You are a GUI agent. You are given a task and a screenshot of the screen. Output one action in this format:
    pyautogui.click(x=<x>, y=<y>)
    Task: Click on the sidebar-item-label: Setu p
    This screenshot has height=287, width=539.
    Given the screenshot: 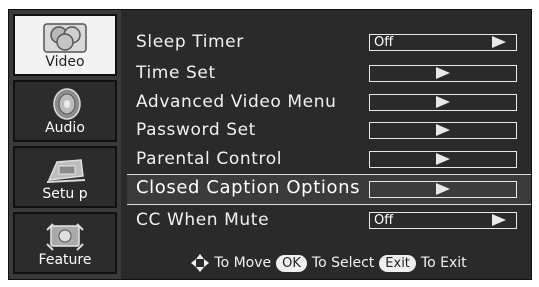 What is the action you would take?
    pyautogui.click(x=65, y=194)
    